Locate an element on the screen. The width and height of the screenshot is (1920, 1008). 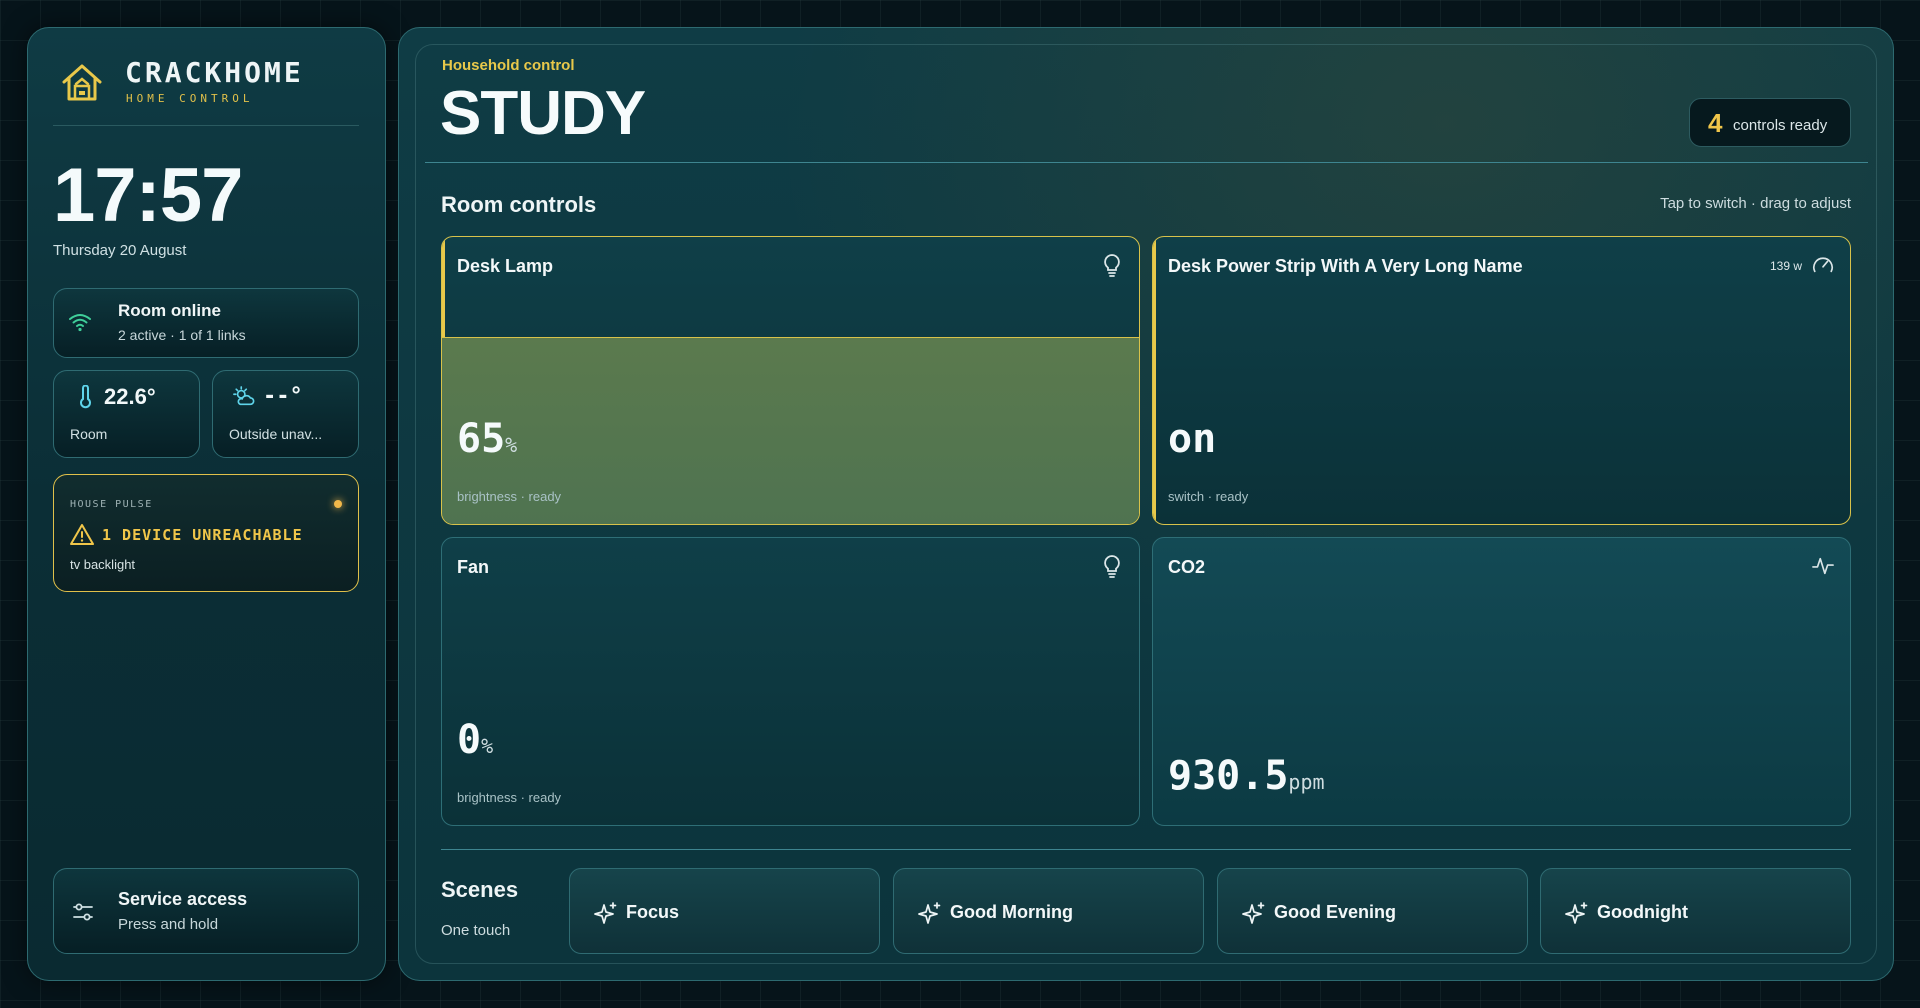
scenes-divider is located at coordinates (1146, 849).